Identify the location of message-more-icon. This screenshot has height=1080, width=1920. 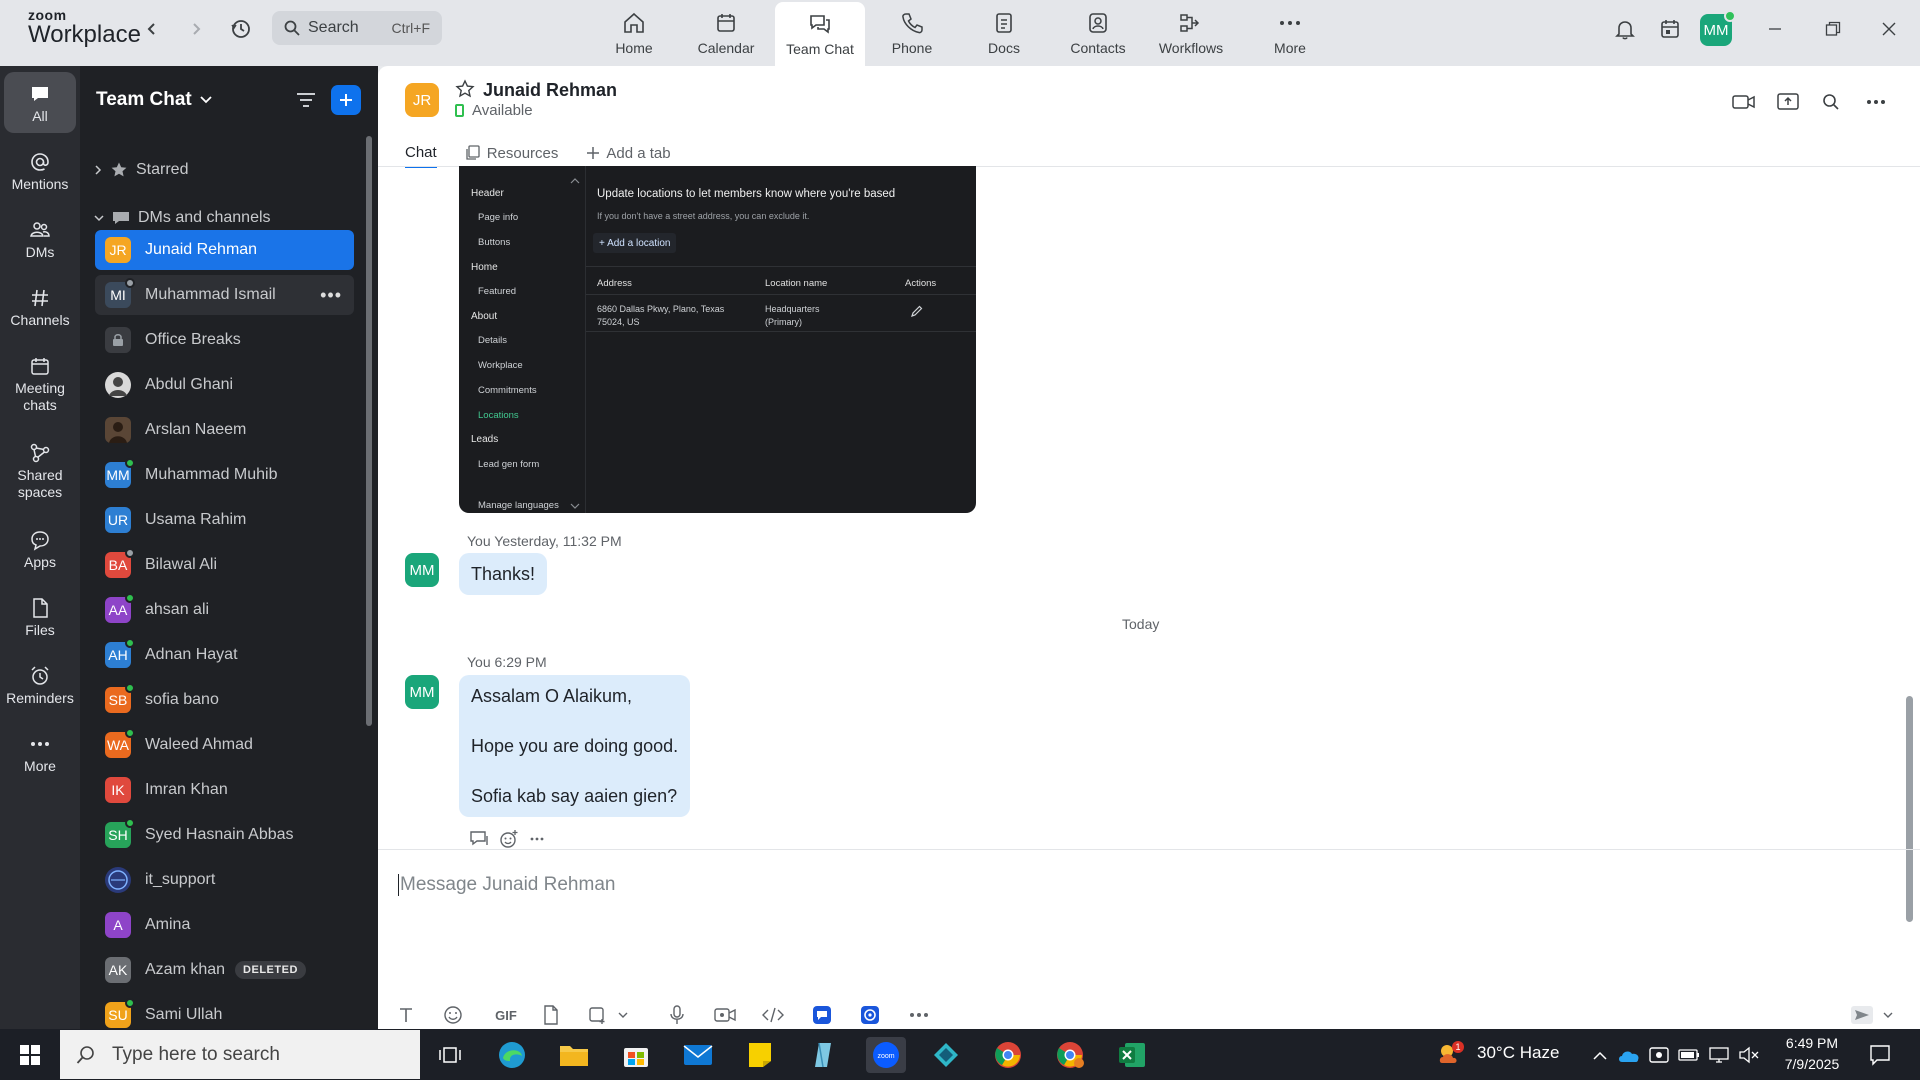
(537, 839).